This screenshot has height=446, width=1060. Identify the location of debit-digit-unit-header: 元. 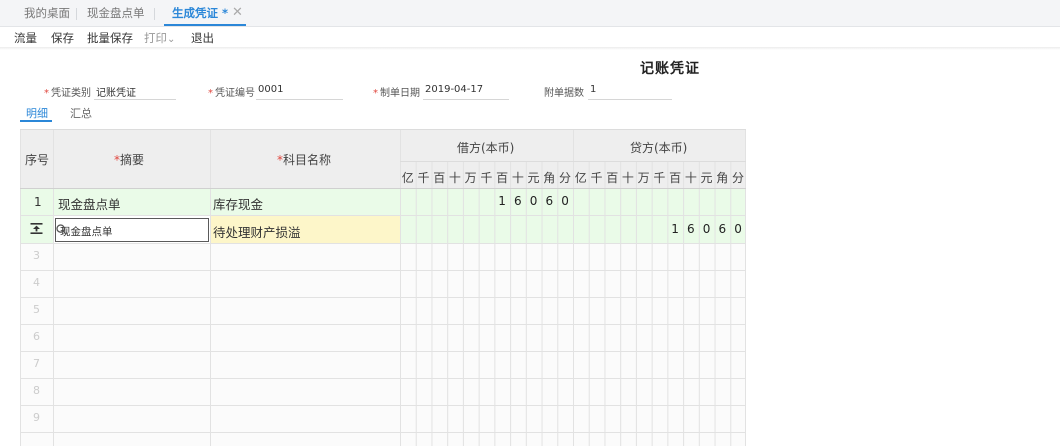
(533, 178).